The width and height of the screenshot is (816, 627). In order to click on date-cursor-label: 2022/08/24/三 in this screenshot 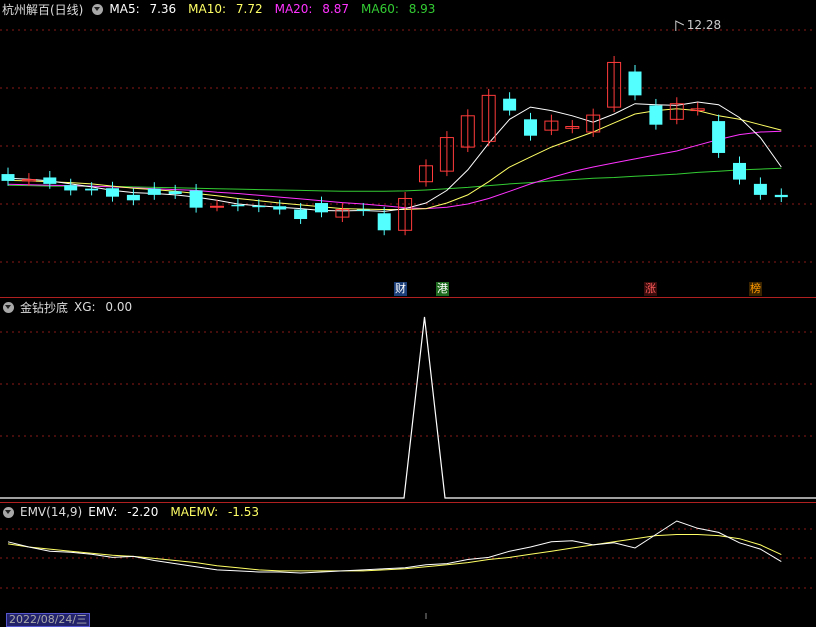, I will do `click(48, 620)`.